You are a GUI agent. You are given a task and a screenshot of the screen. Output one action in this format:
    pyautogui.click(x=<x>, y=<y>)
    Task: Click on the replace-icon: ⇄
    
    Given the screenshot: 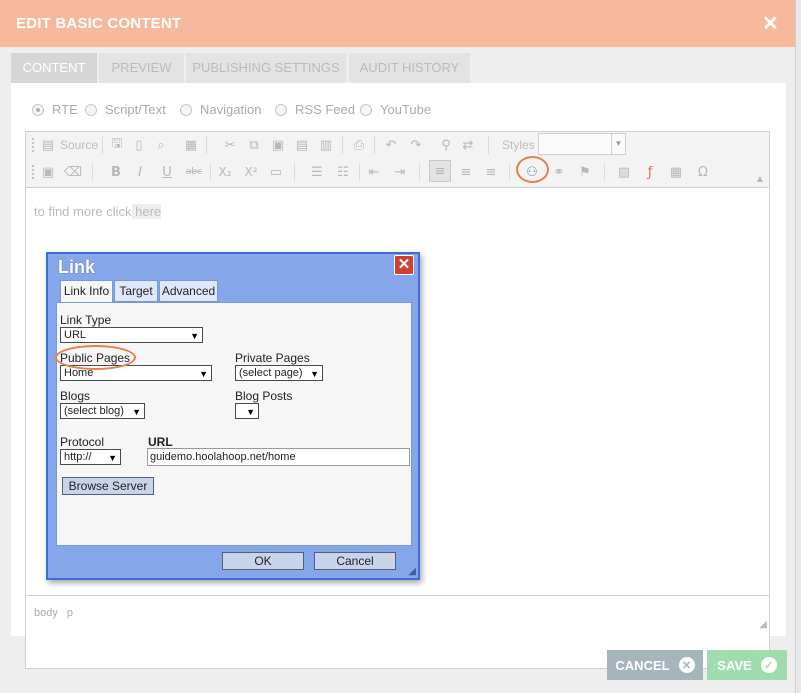 What is the action you would take?
    pyautogui.click(x=468, y=145)
    